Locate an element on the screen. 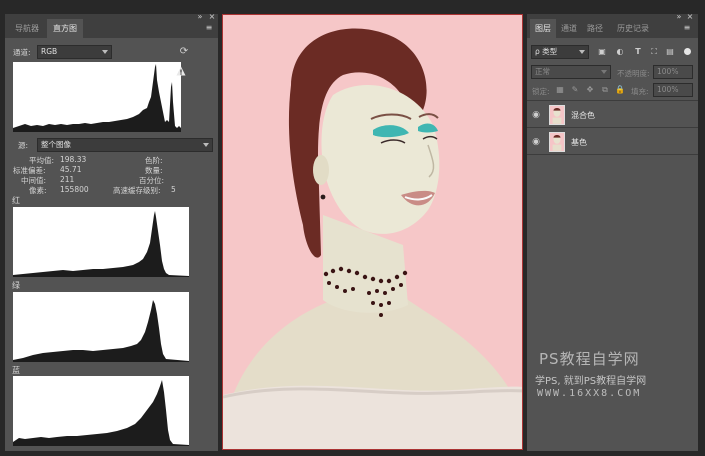  red-histogram-graph is located at coordinates (101, 244).